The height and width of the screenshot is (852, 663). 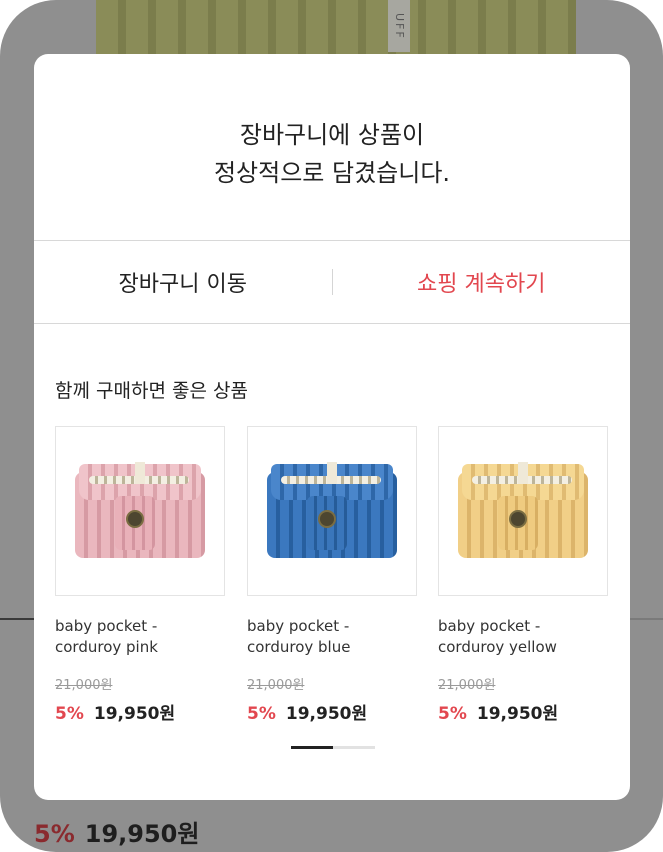 I want to click on modal-actions: 장바구니 이동 쇼핑 계속하기, so click(x=332, y=282).